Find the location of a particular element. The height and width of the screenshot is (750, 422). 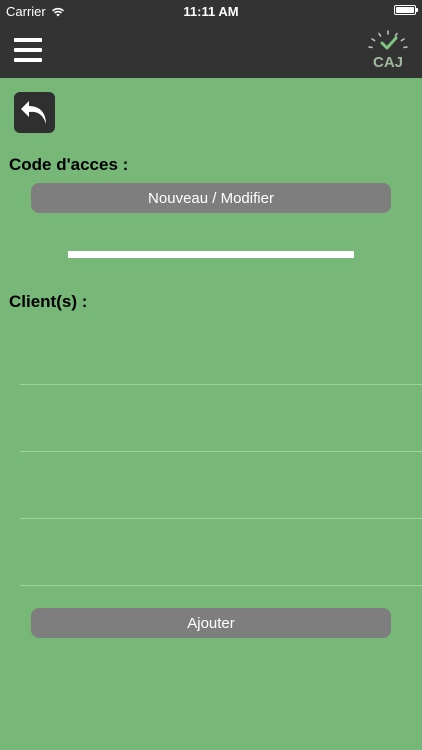

status-bar: Carrier 11:11 AM is located at coordinates (211, 11).